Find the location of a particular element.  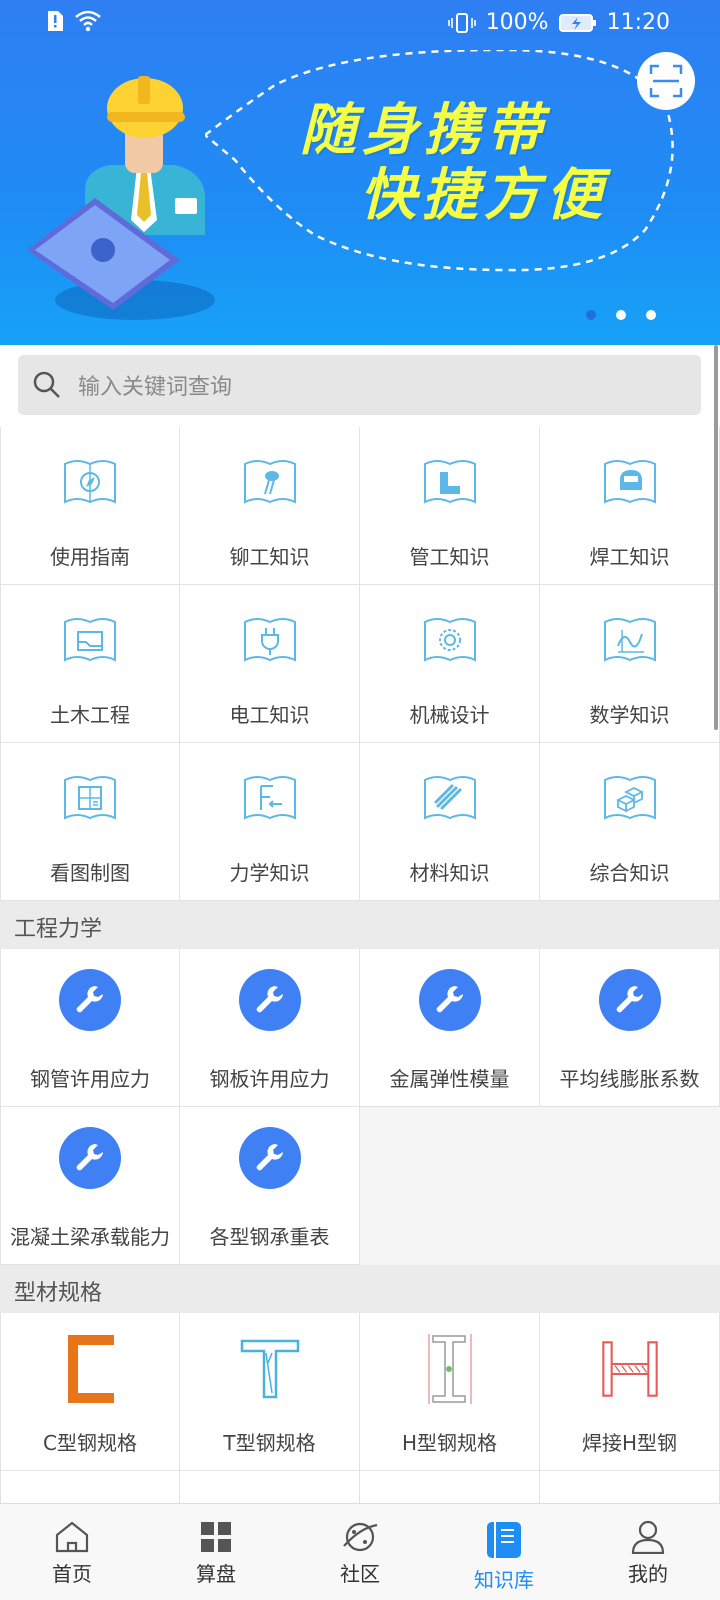

tool-label: 平均线膨胀系数 is located at coordinates (629, 1079).